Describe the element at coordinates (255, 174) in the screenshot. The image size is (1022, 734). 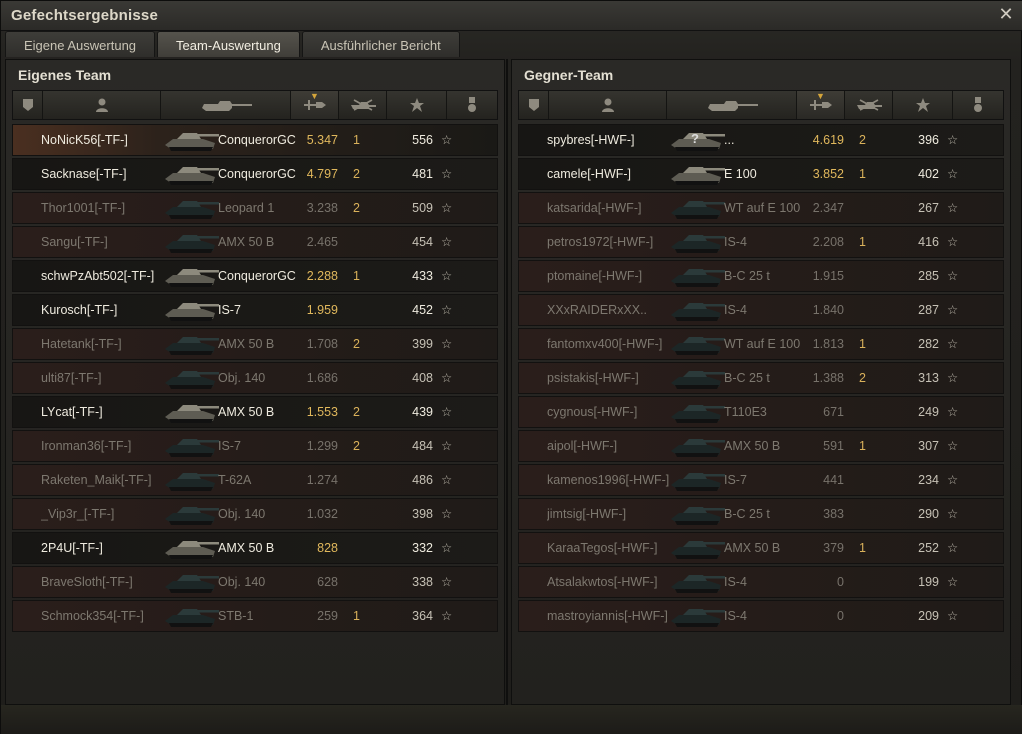
I see `table-row: Sacknase[-TF-] ConquerorGC 4.797 2 481 ☆` at that location.